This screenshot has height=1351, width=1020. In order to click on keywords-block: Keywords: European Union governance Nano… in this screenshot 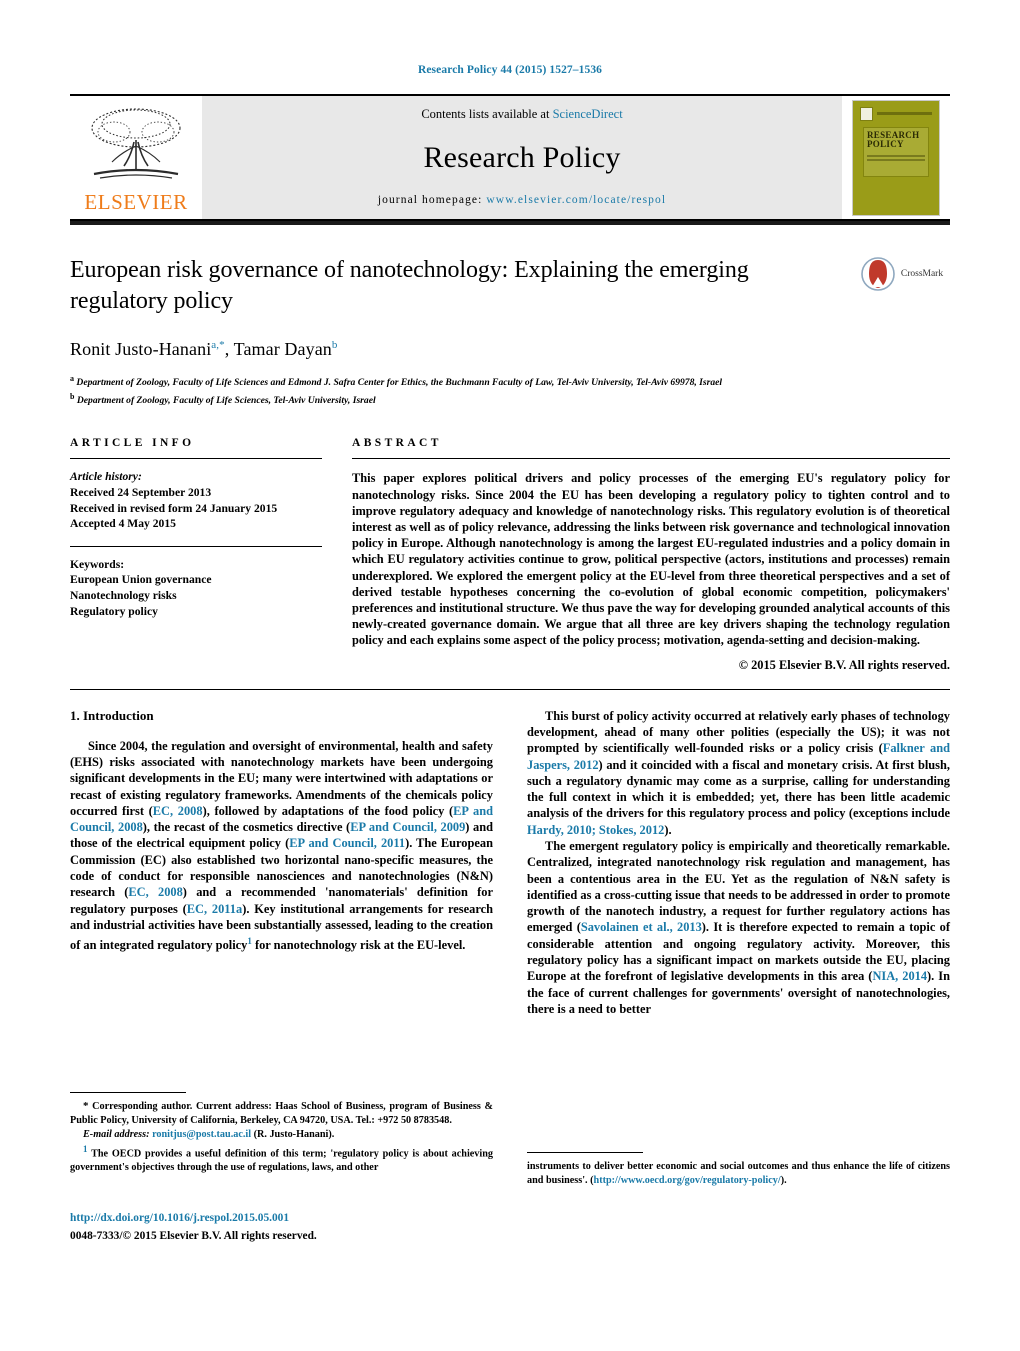, I will do `click(196, 583)`.